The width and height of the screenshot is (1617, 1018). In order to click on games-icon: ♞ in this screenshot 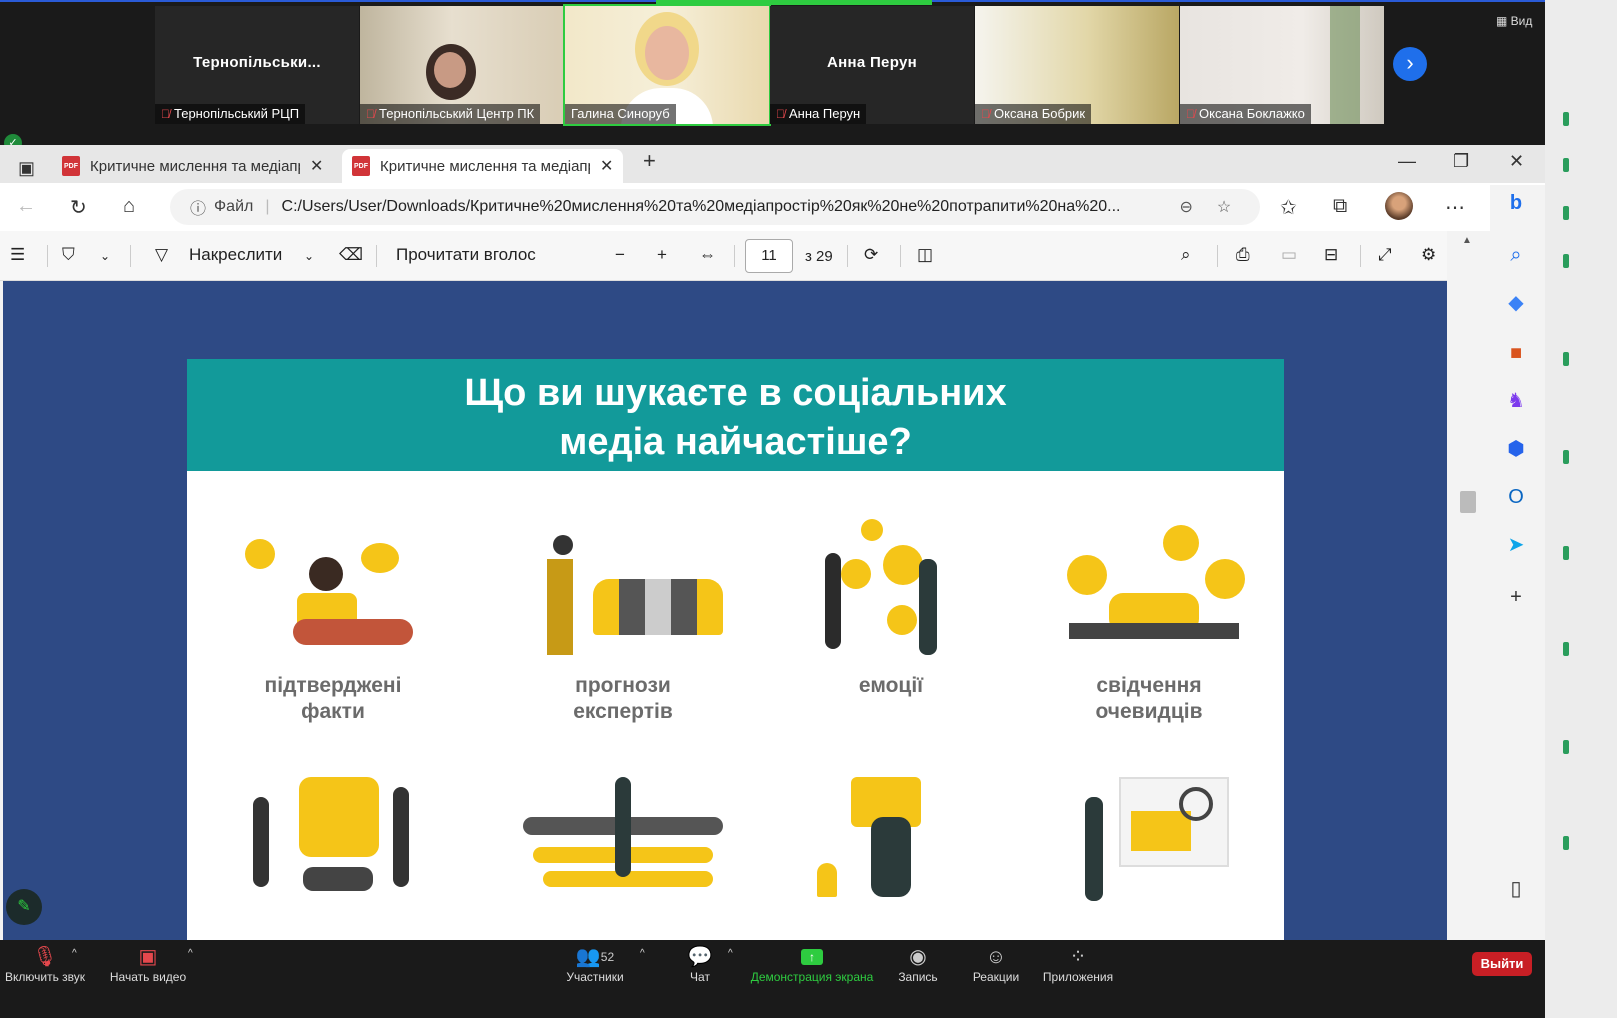, I will do `click(1516, 401)`.